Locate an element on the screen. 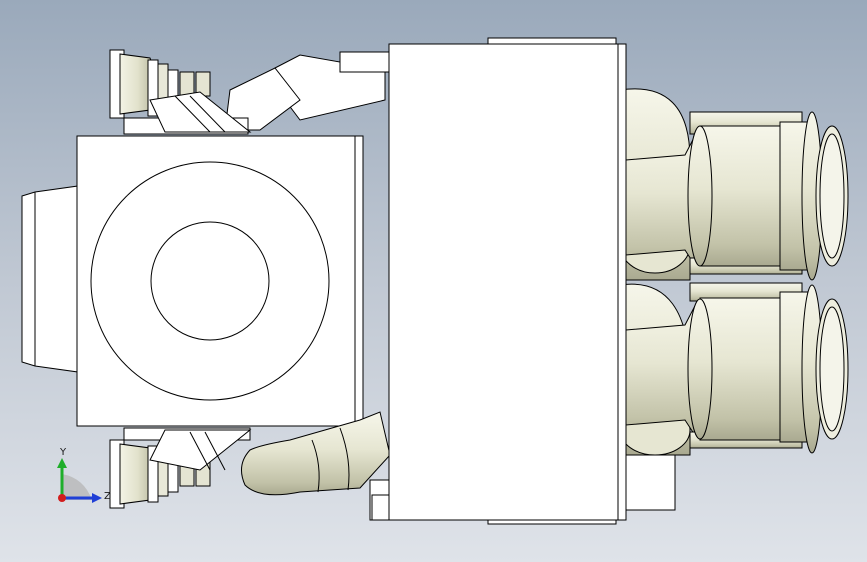 The width and height of the screenshot is (867, 562). orientation-triad: Y Z is located at coordinates (84, 475).